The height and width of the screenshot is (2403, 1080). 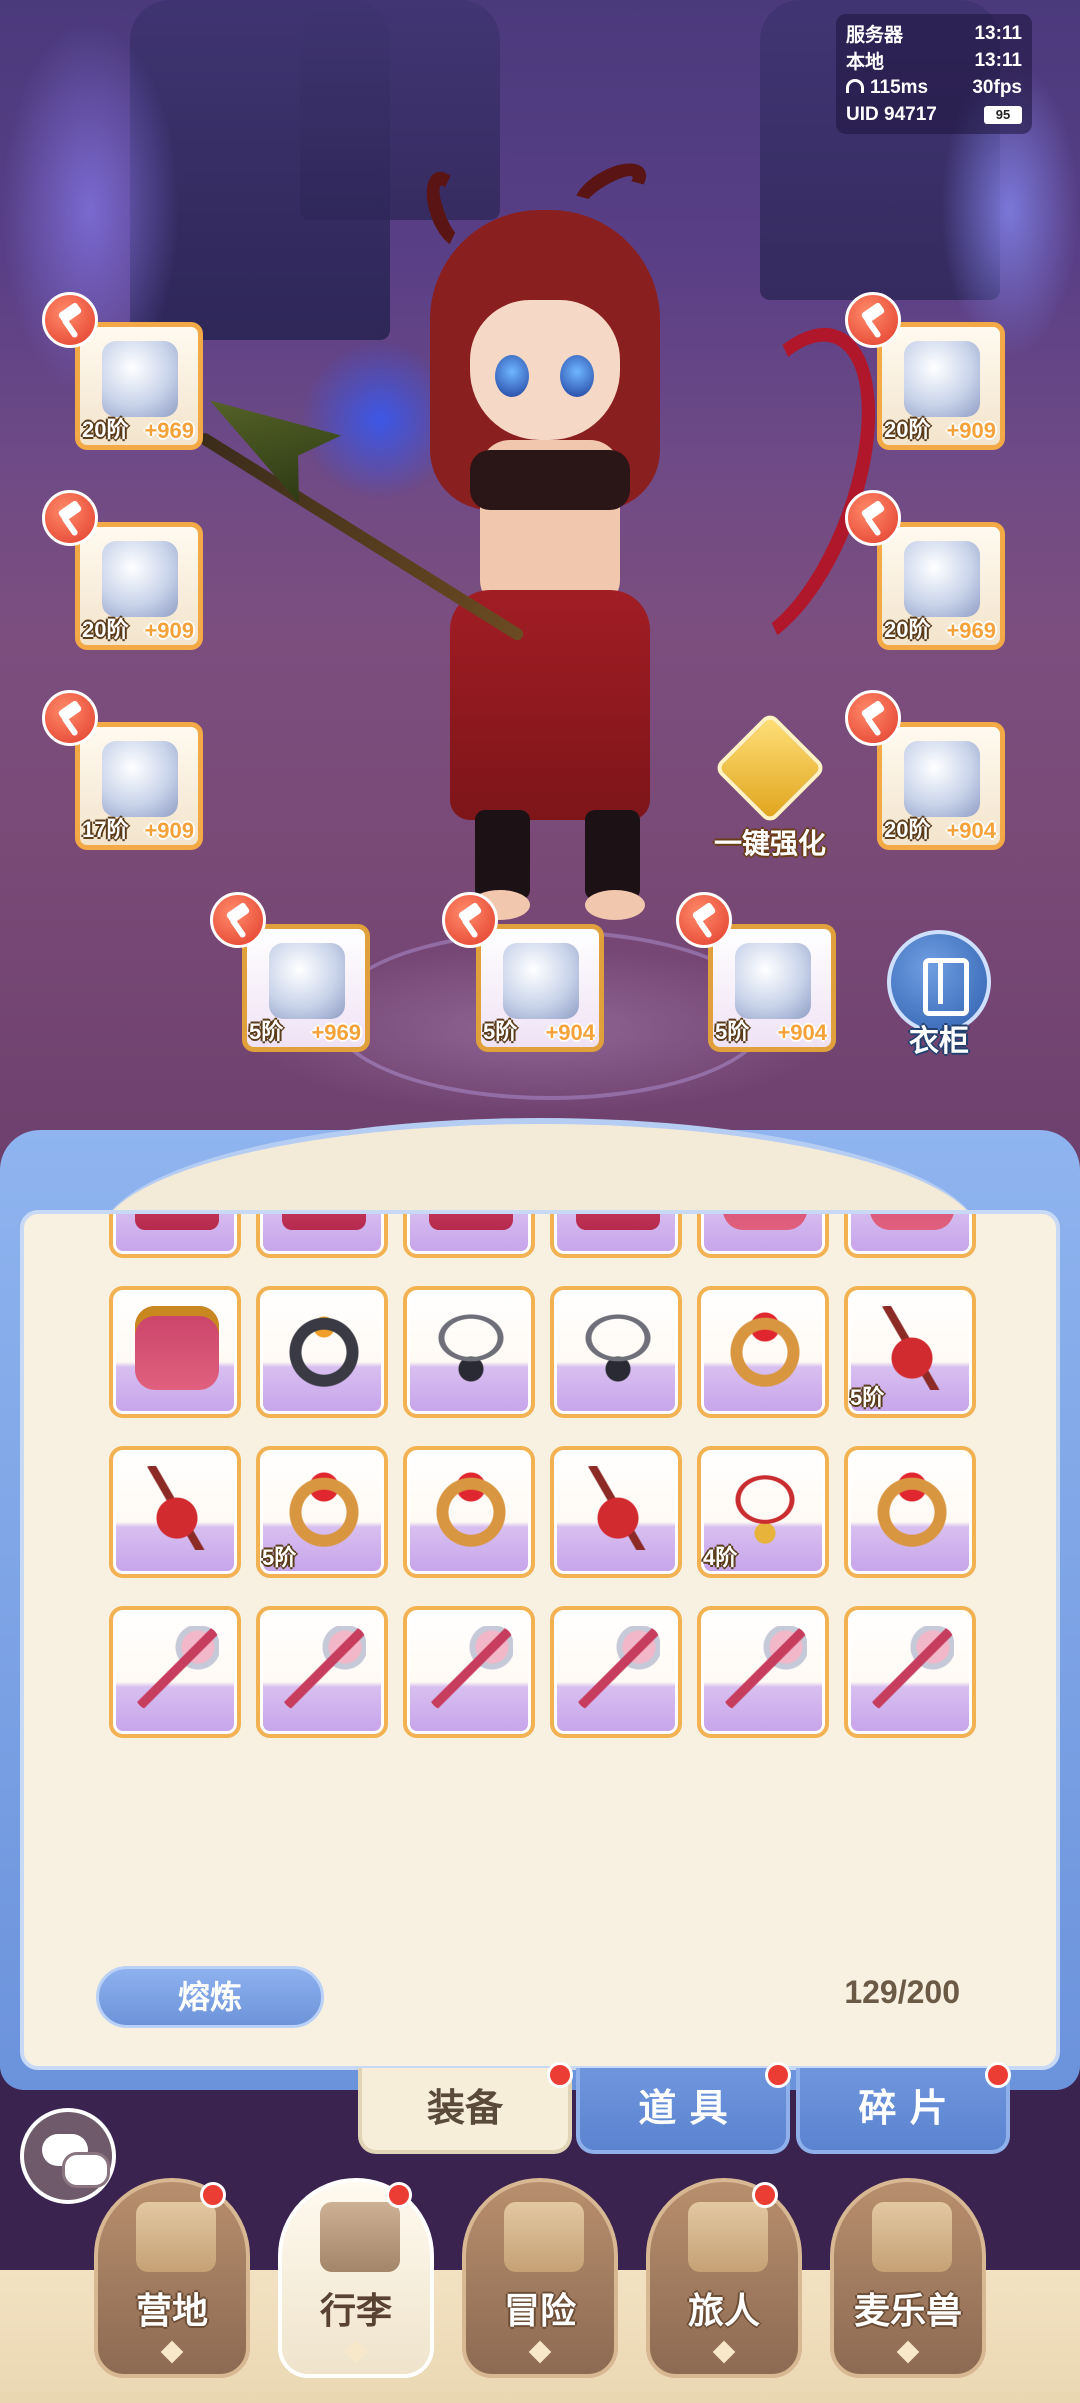 I want to click on inventory-item: 4阶, so click(x=763, y=1512).